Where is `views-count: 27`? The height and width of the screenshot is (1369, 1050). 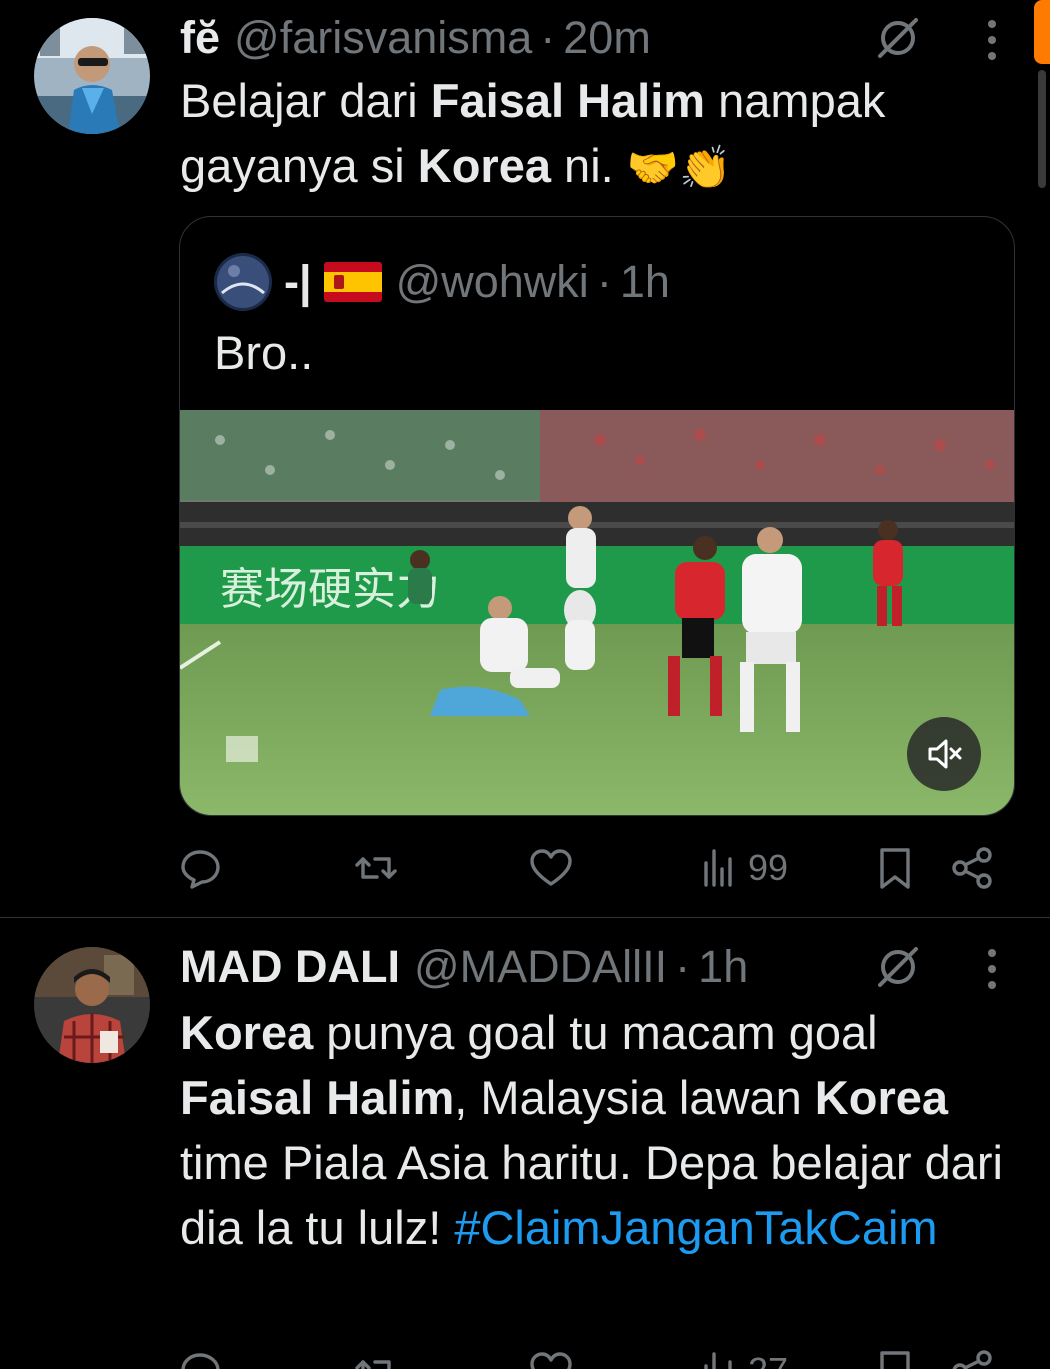 views-count: 27 is located at coordinates (768, 1359).